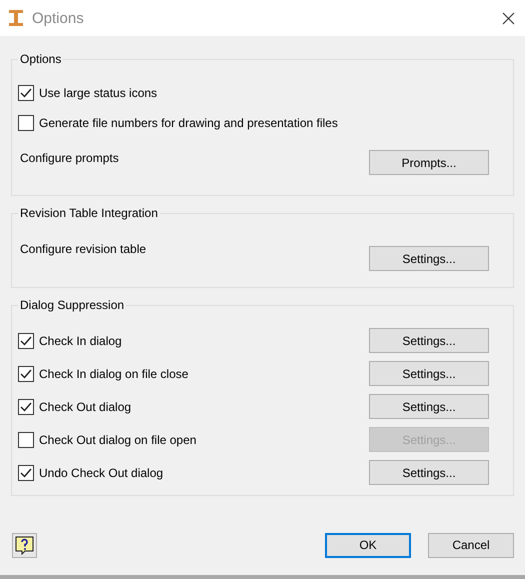 This screenshot has width=525, height=579. I want to click on cancel-button: Cancel, so click(471, 545).